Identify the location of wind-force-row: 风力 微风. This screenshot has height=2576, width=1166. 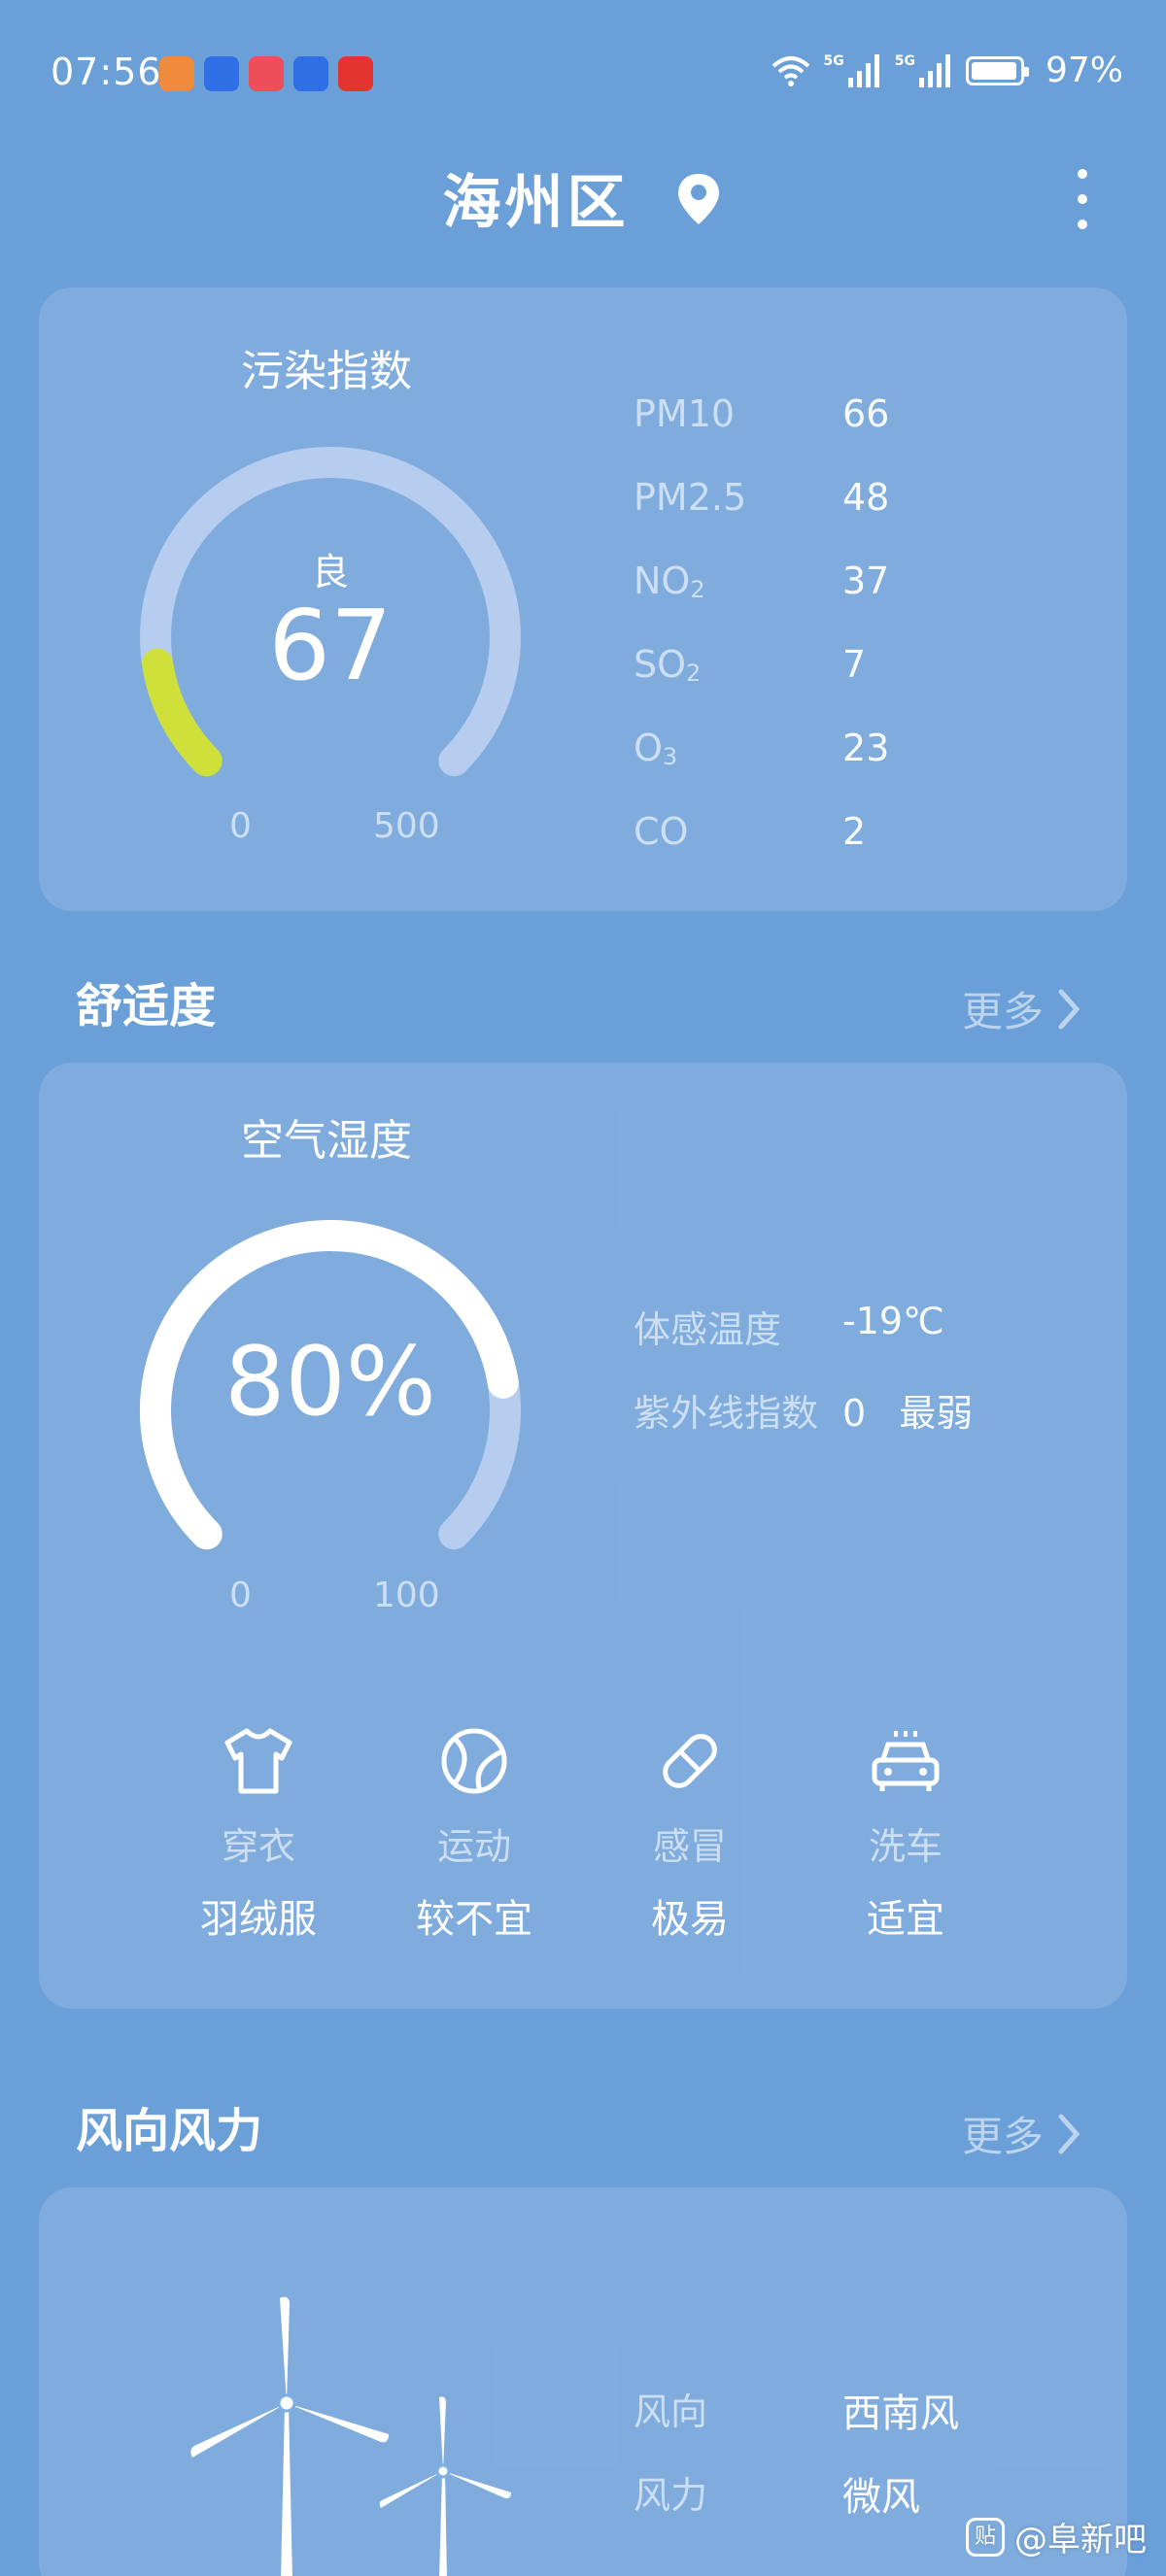
(796, 2507).